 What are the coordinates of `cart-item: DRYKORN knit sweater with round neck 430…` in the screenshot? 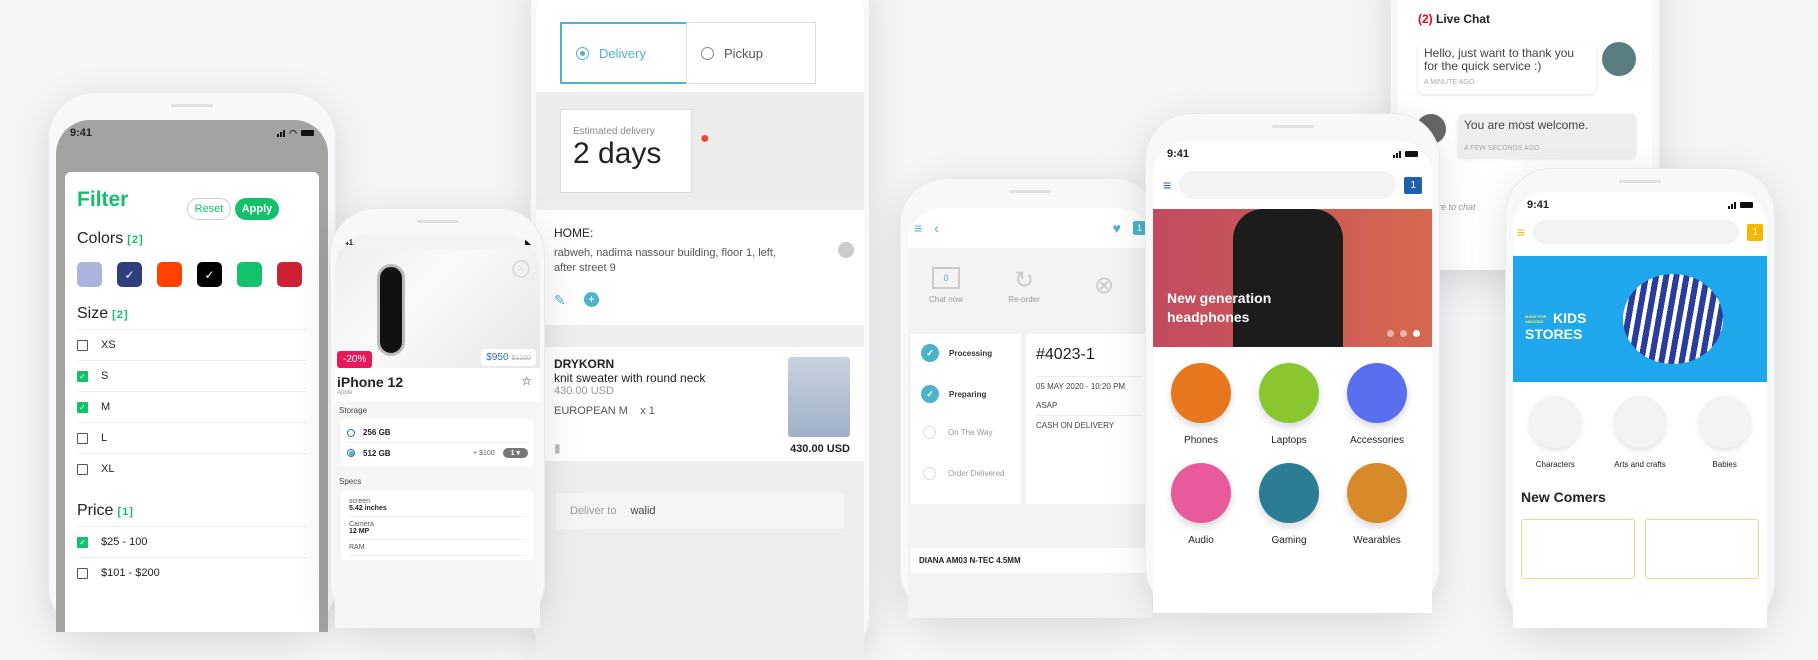 It's located at (700, 404).